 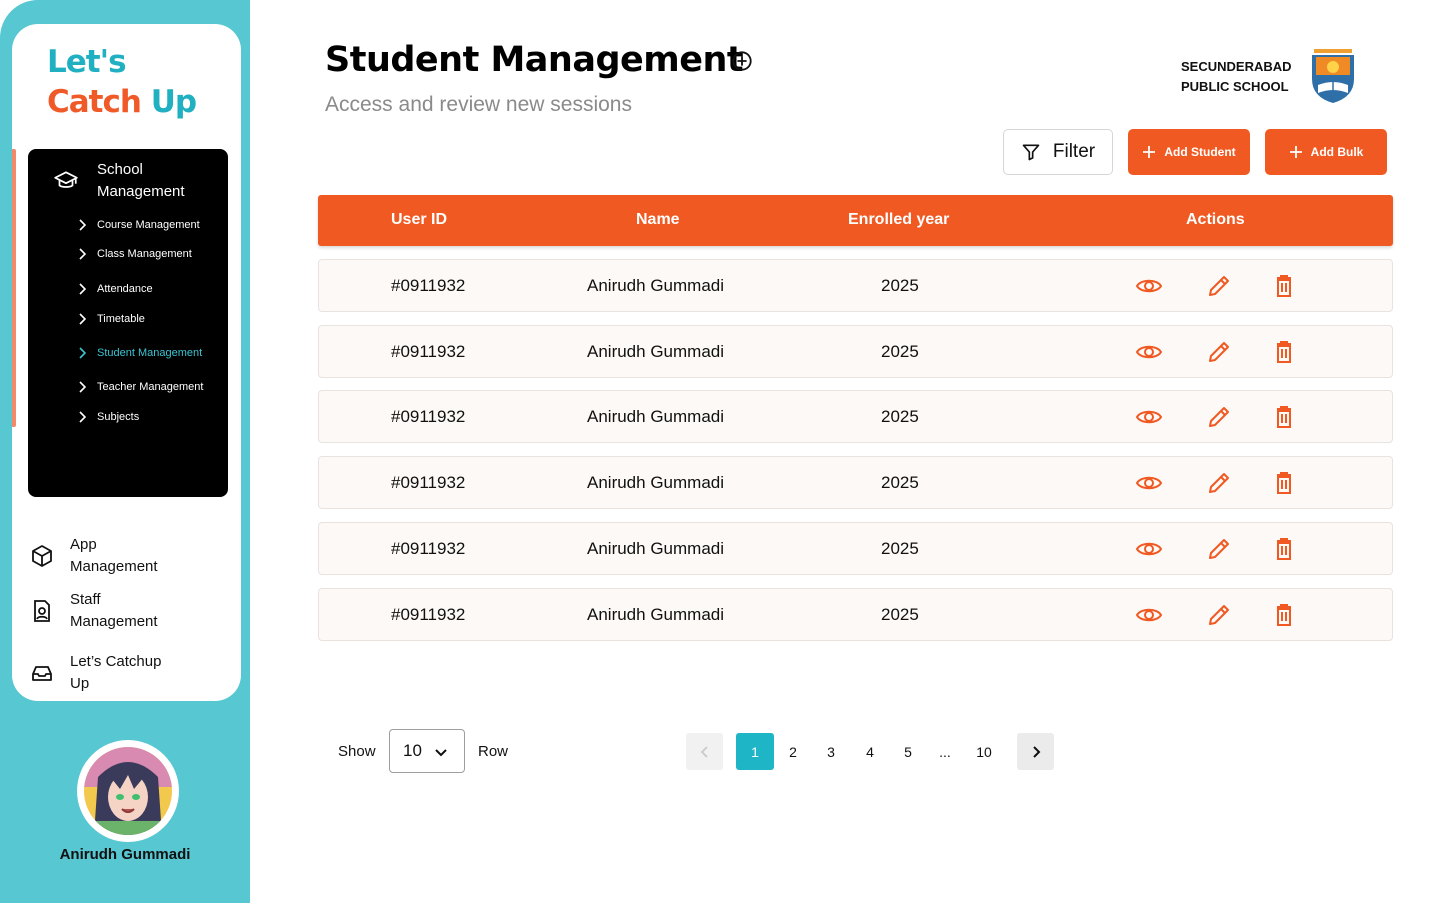 What do you see at coordinates (658, 219) in the screenshot?
I see `column-header-name: Name` at bounding box center [658, 219].